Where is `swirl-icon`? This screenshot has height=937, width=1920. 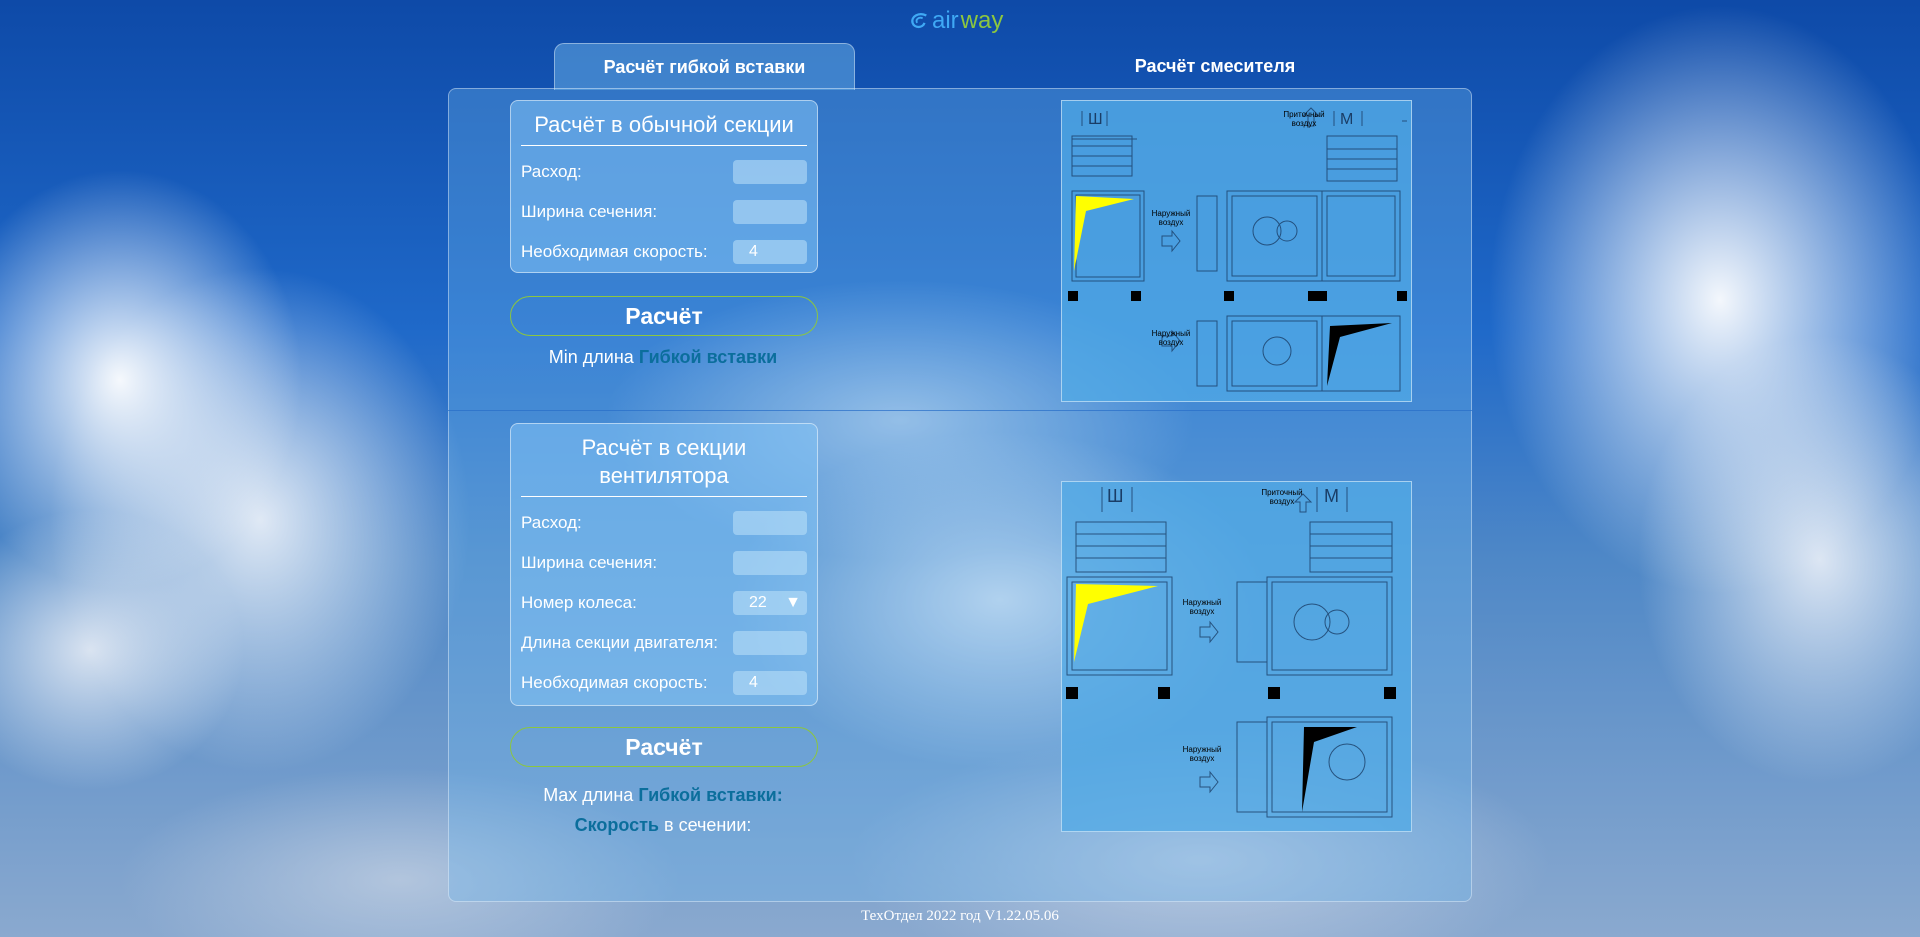
swirl-icon is located at coordinates (919, 21).